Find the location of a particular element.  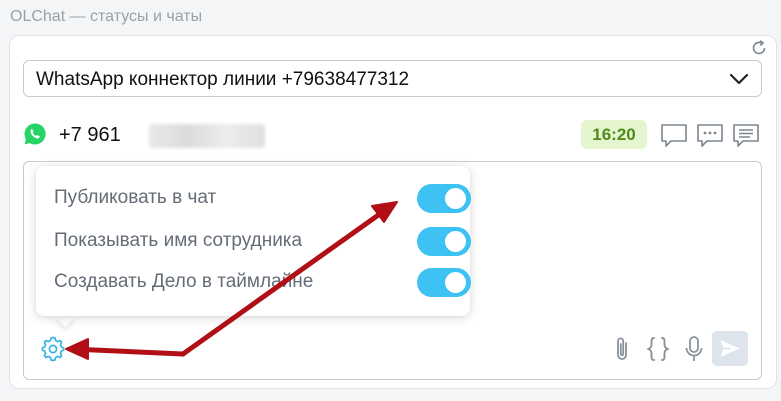

settings-icon is located at coordinates (53, 349).